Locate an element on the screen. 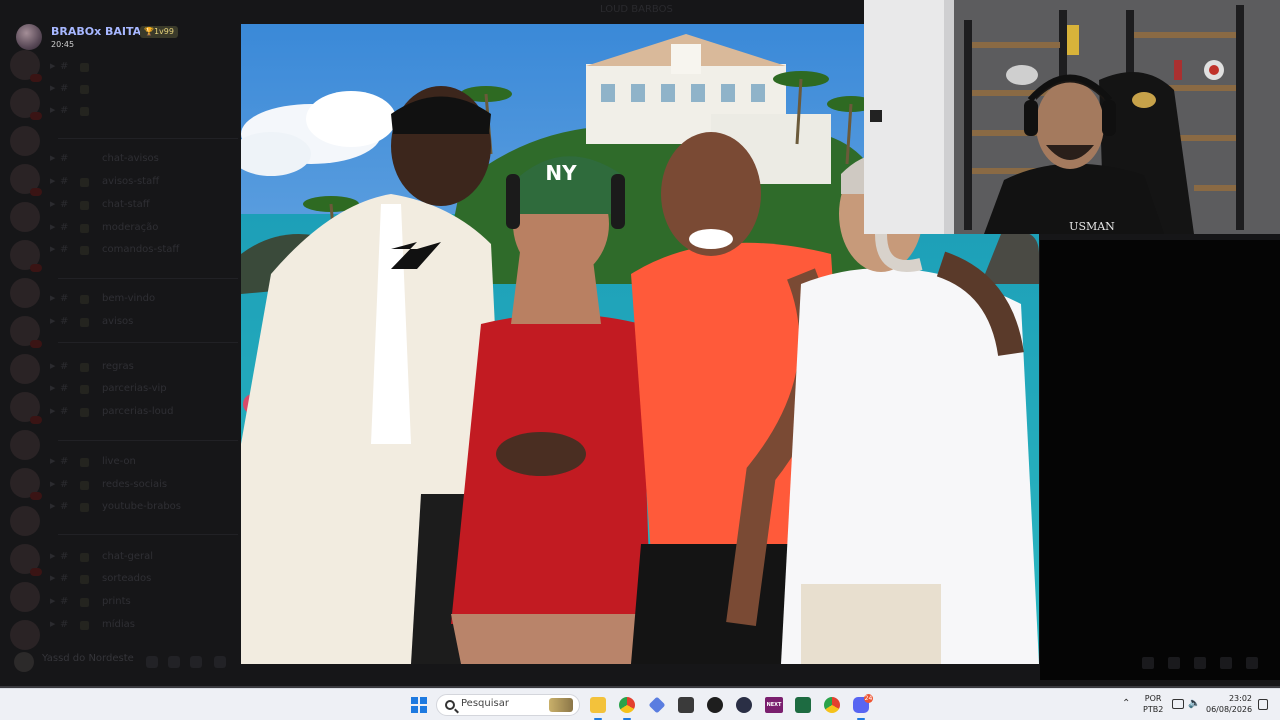 The image size is (1280, 720). obs-icon is located at coordinates (715, 705).